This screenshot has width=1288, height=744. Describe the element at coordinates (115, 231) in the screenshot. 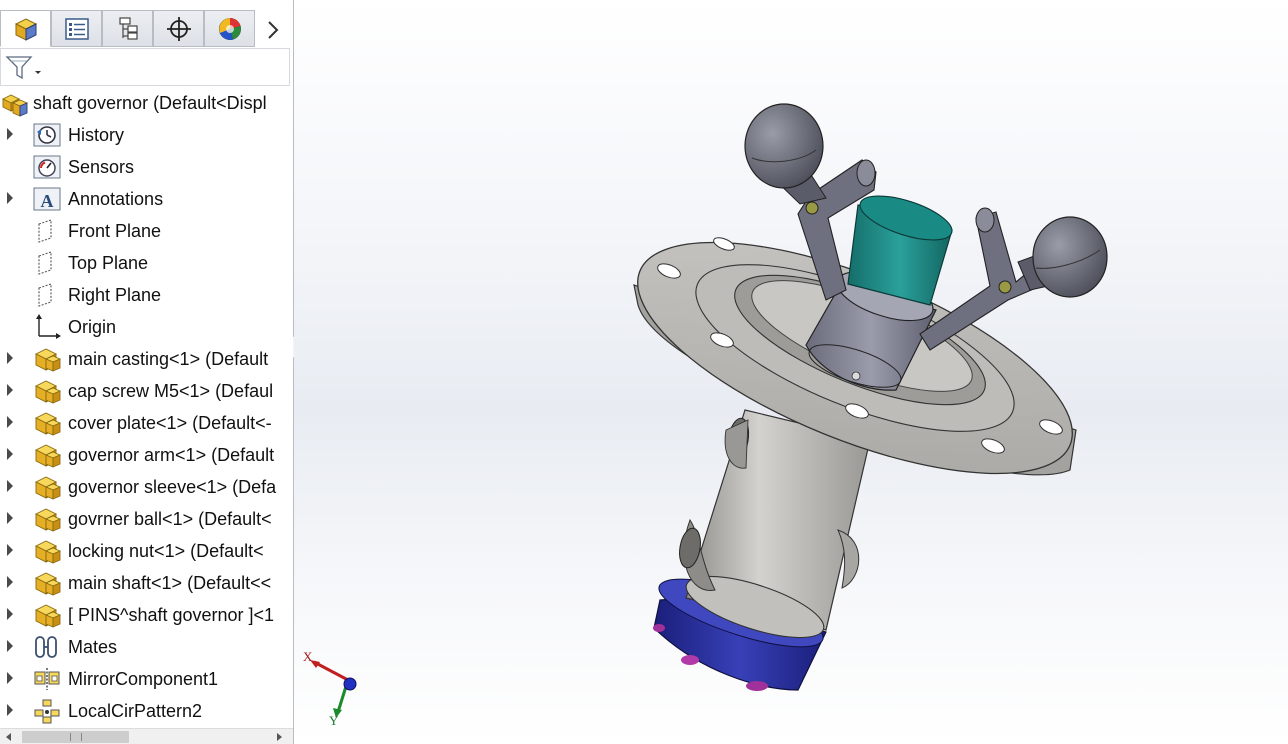

I see `tree-item-label: Front Plane` at that location.